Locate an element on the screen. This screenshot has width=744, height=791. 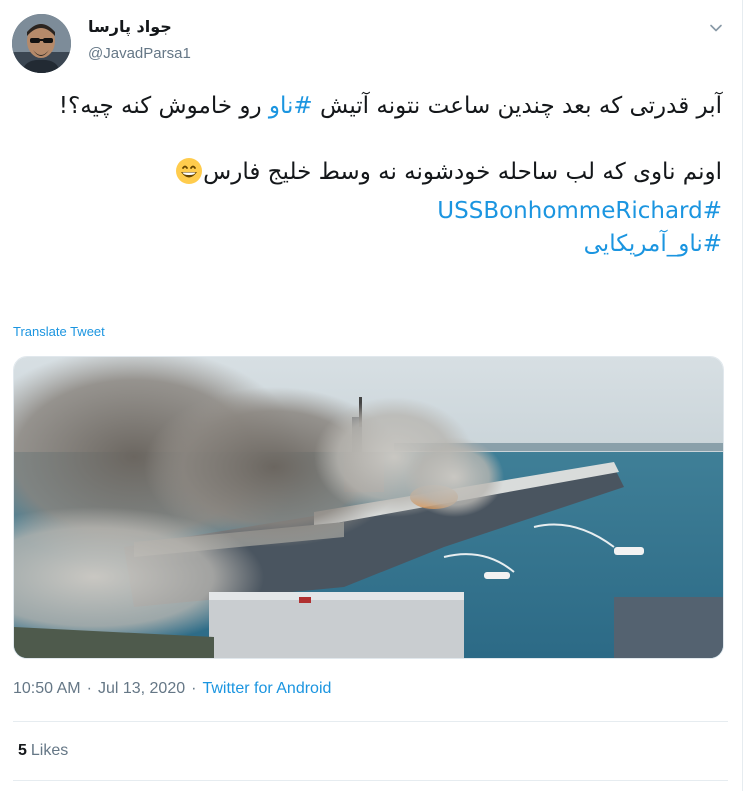
hashtag-link: #ناو is located at coordinates (291, 106).